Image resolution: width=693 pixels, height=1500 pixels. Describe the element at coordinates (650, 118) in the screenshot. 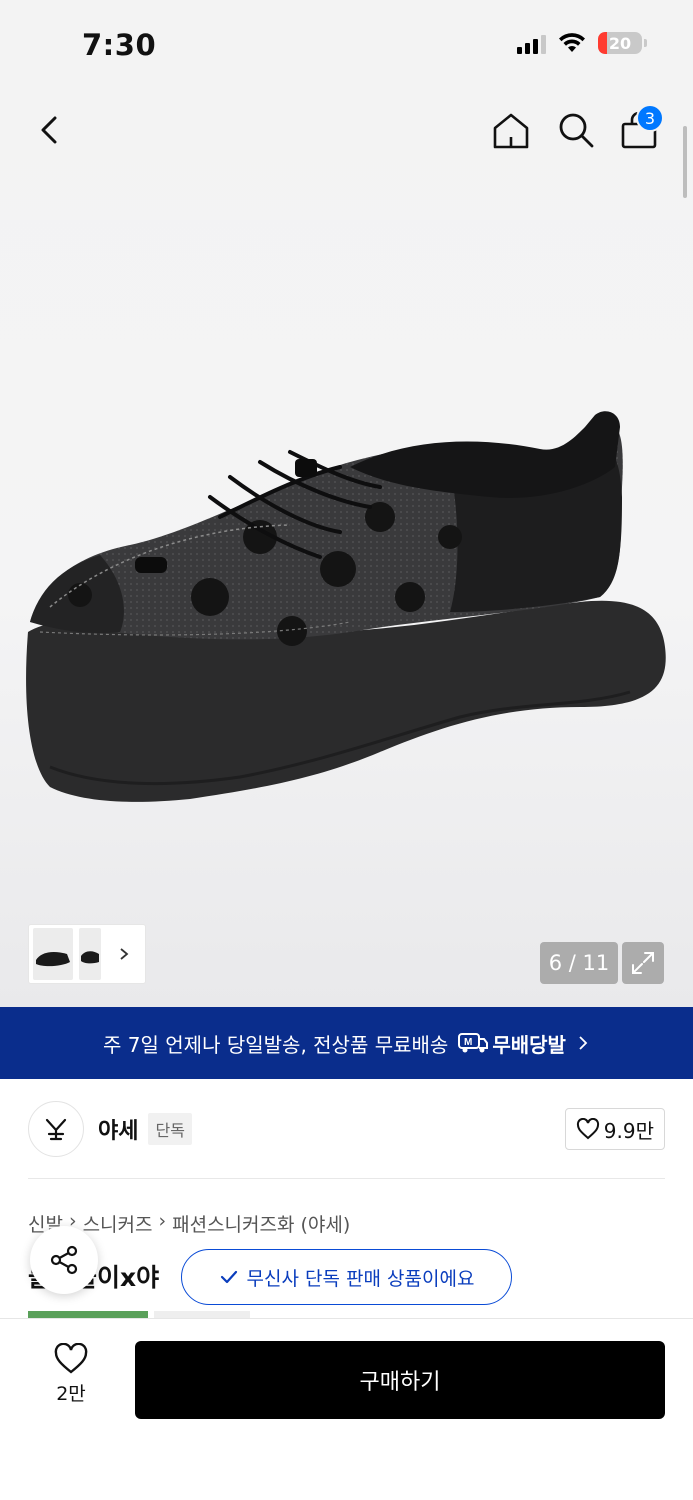

I see `cart-count-badge: 3` at that location.